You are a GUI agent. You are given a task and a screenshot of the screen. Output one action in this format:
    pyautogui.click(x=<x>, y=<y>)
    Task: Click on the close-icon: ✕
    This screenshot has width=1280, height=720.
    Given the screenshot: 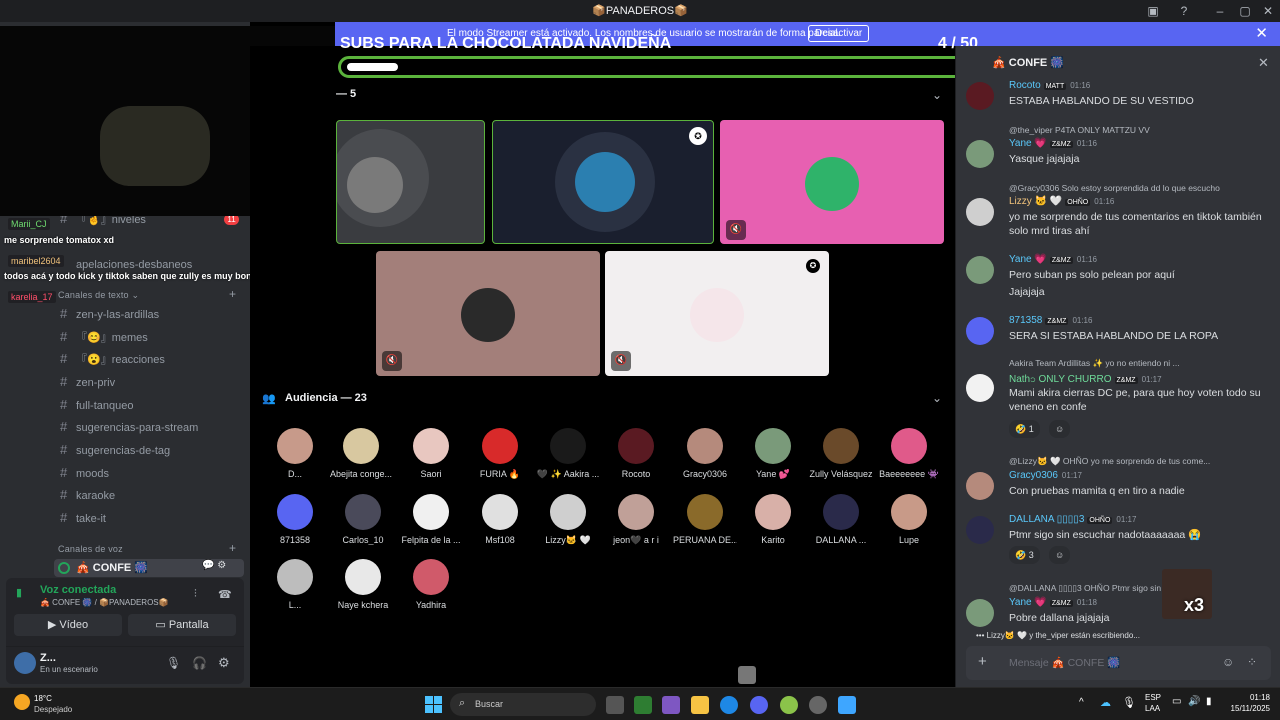 What is the action you would take?
    pyautogui.click(x=1261, y=33)
    